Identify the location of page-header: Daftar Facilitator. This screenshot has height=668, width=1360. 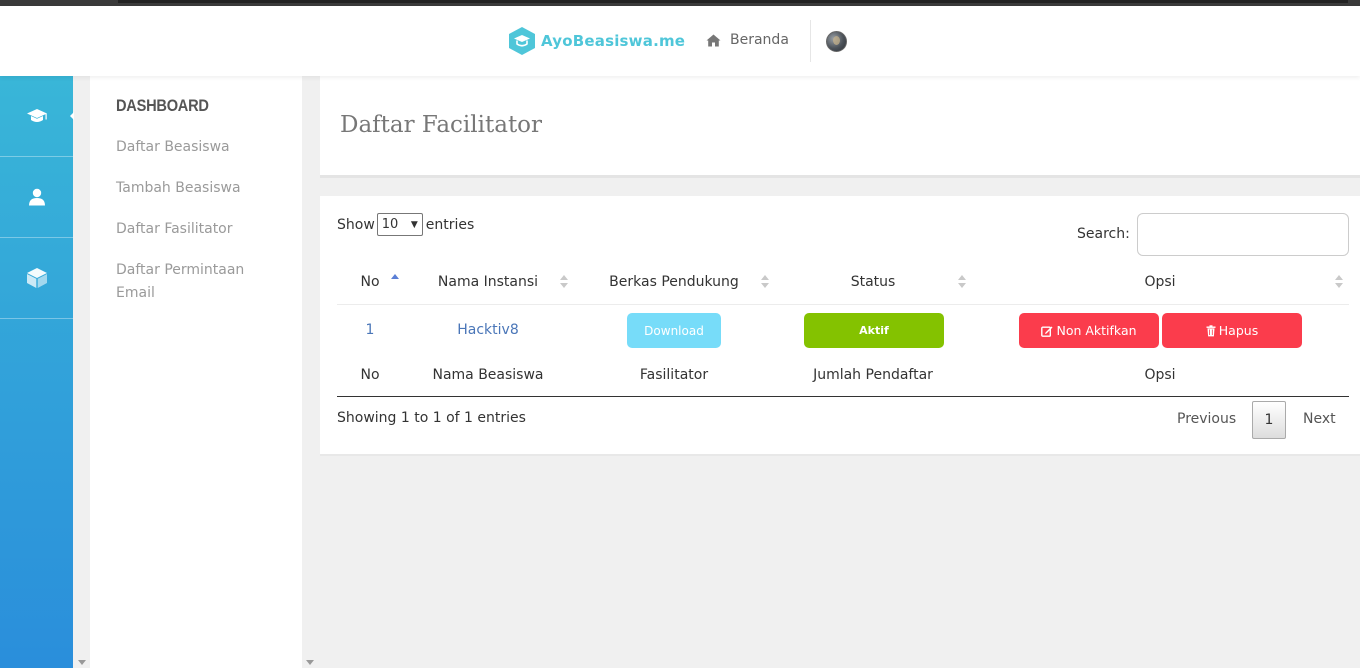
(840, 125).